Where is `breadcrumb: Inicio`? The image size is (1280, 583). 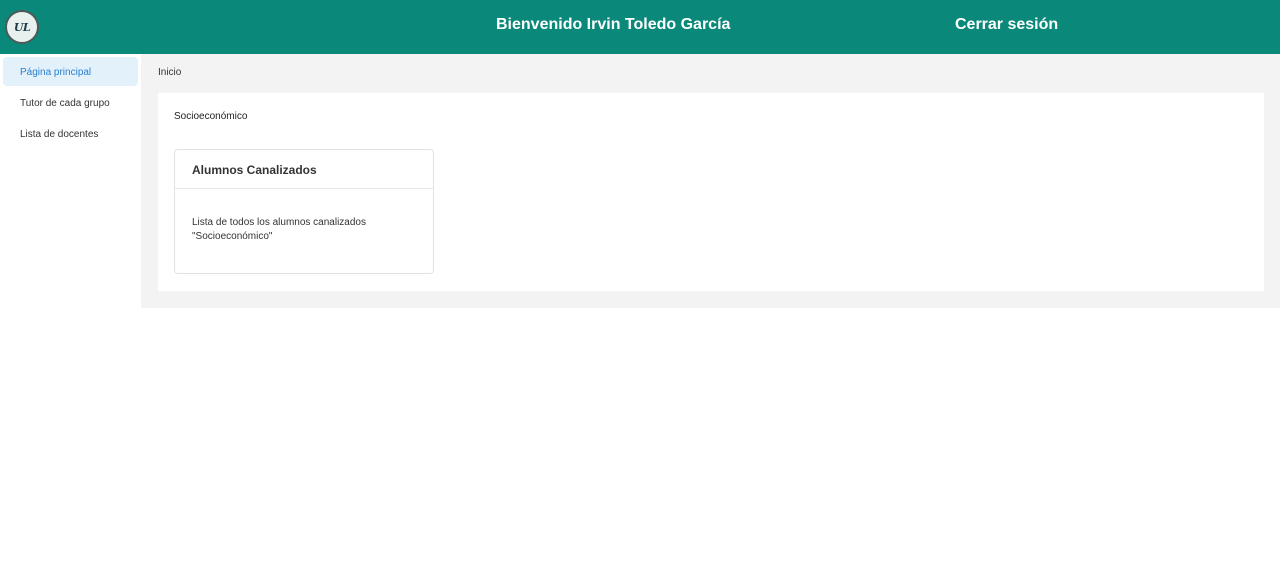 breadcrumb: Inicio is located at coordinates (170, 72).